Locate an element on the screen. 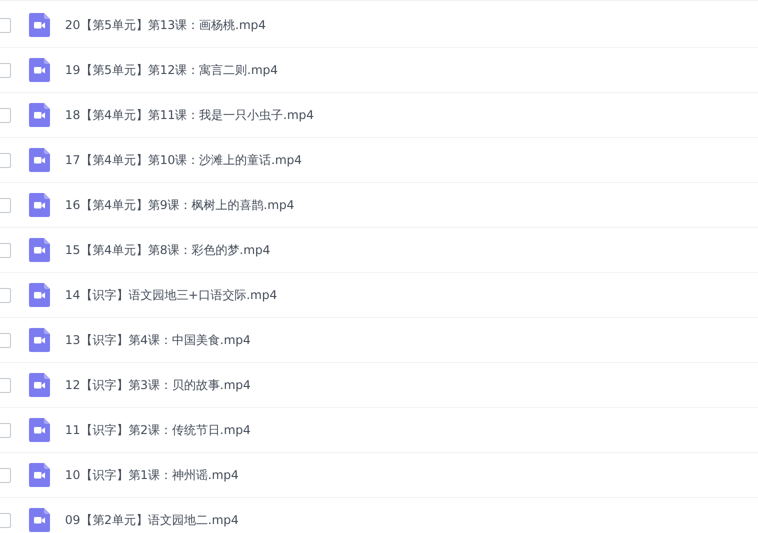 This screenshot has width=758, height=533. file-name: 09【第2单元】语文园地二.mp4 is located at coordinates (152, 520).